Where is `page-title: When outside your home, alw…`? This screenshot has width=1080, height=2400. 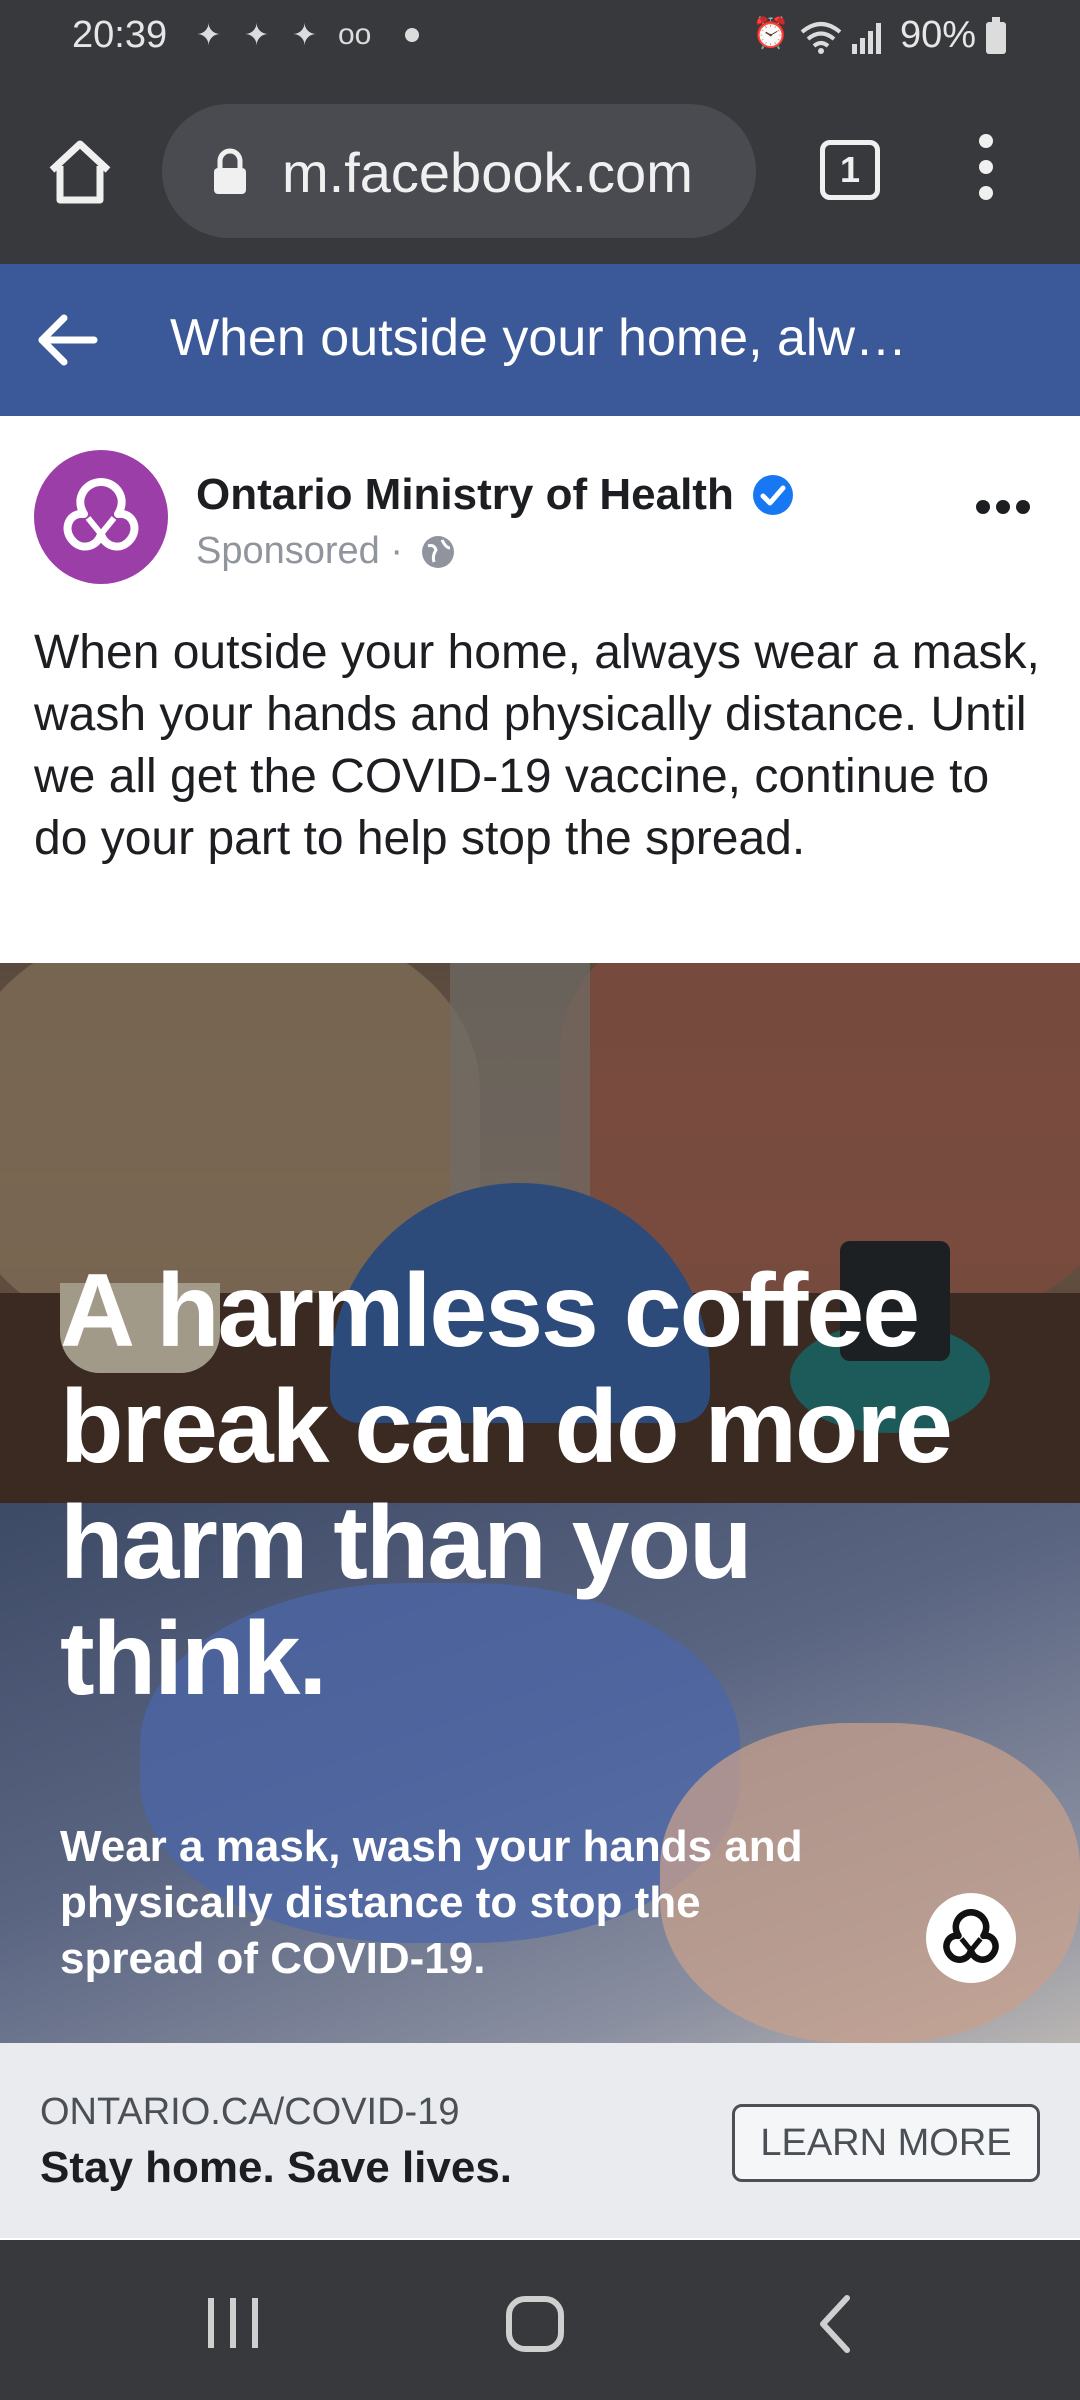 page-title: When outside your home, alw… is located at coordinates (539, 338).